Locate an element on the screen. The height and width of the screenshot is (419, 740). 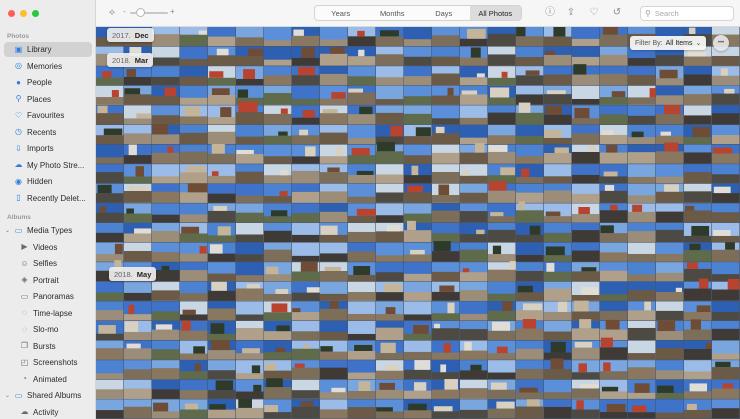
sidebar-item-recents: ◷ Recents is located at coordinates (48, 132).